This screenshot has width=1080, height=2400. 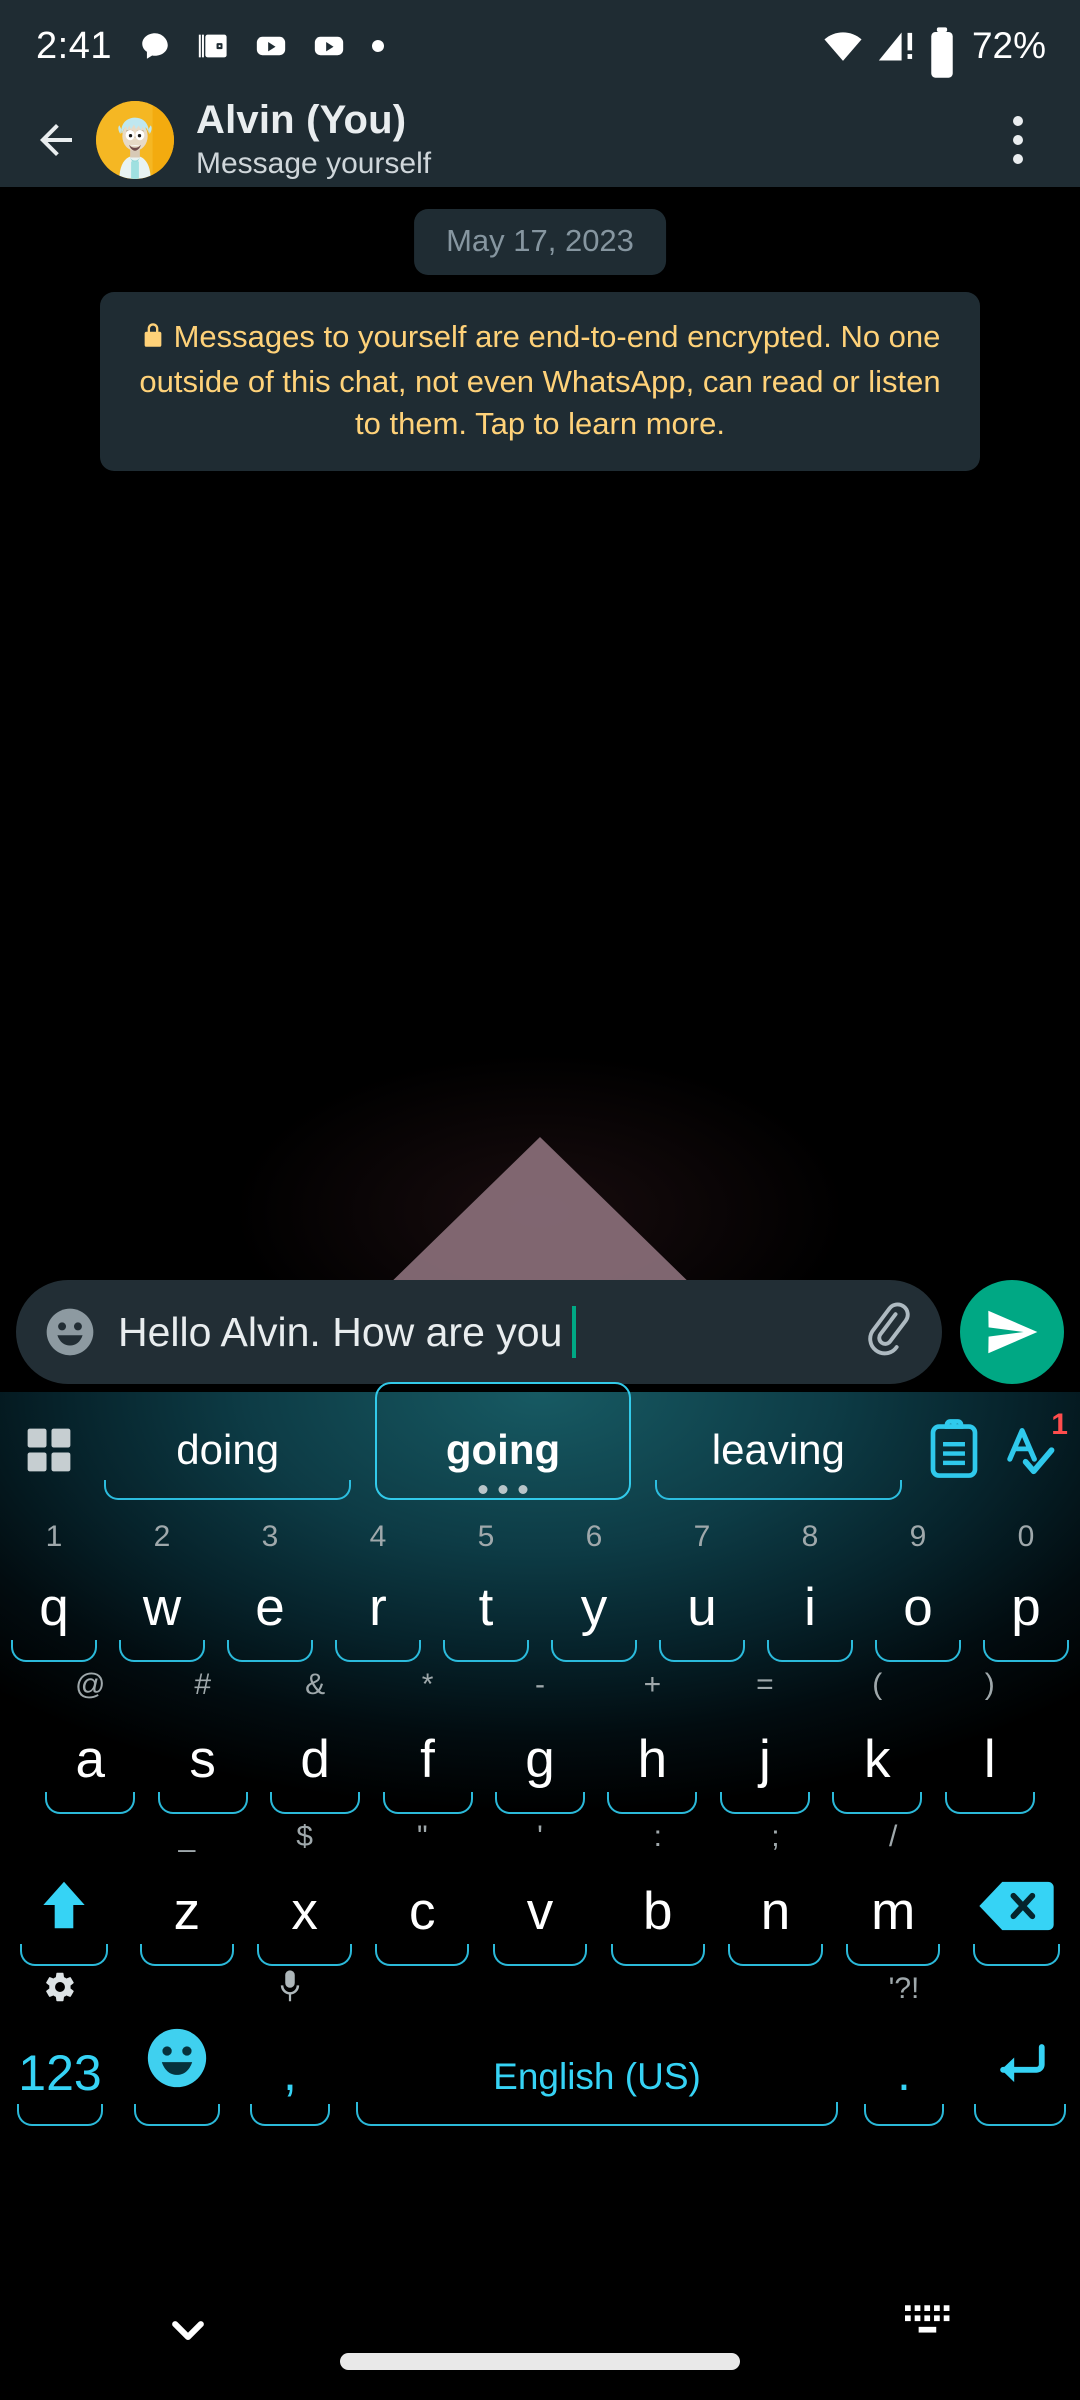 What do you see at coordinates (422, 1836) in the screenshot?
I see `key-secondary-label: "` at bounding box center [422, 1836].